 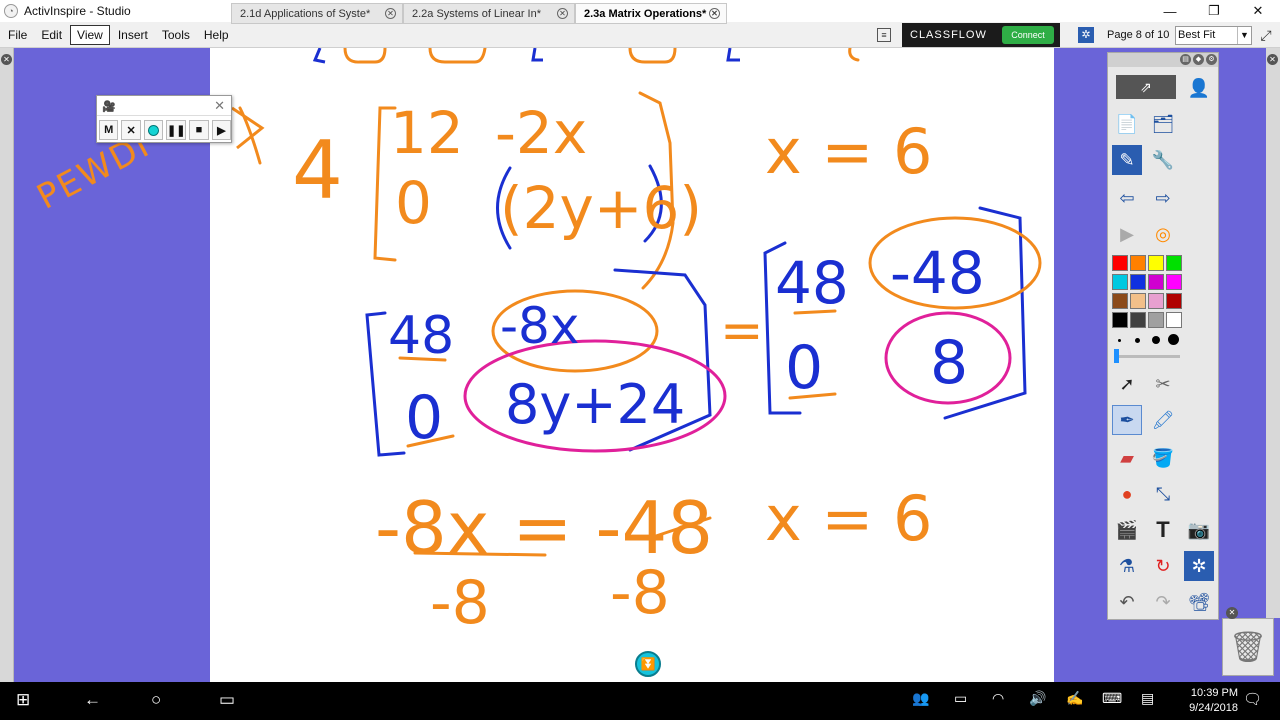 What do you see at coordinates (317, 13) in the screenshot?
I see `tab-applications: 2.1d Applications of Syste* ✕` at bounding box center [317, 13].